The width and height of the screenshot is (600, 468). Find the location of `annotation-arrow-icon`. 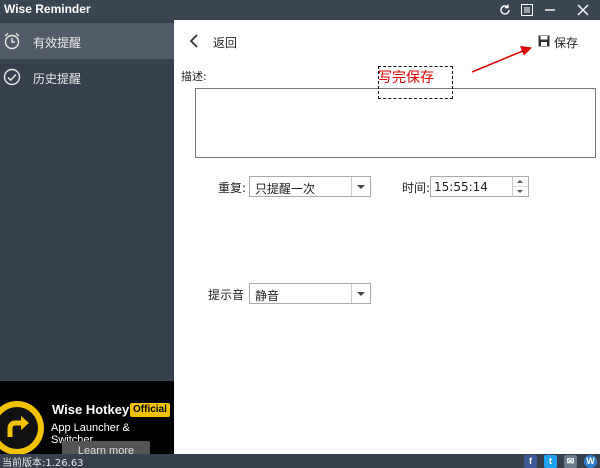

annotation-arrow-icon is located at coordinates (501, 59).